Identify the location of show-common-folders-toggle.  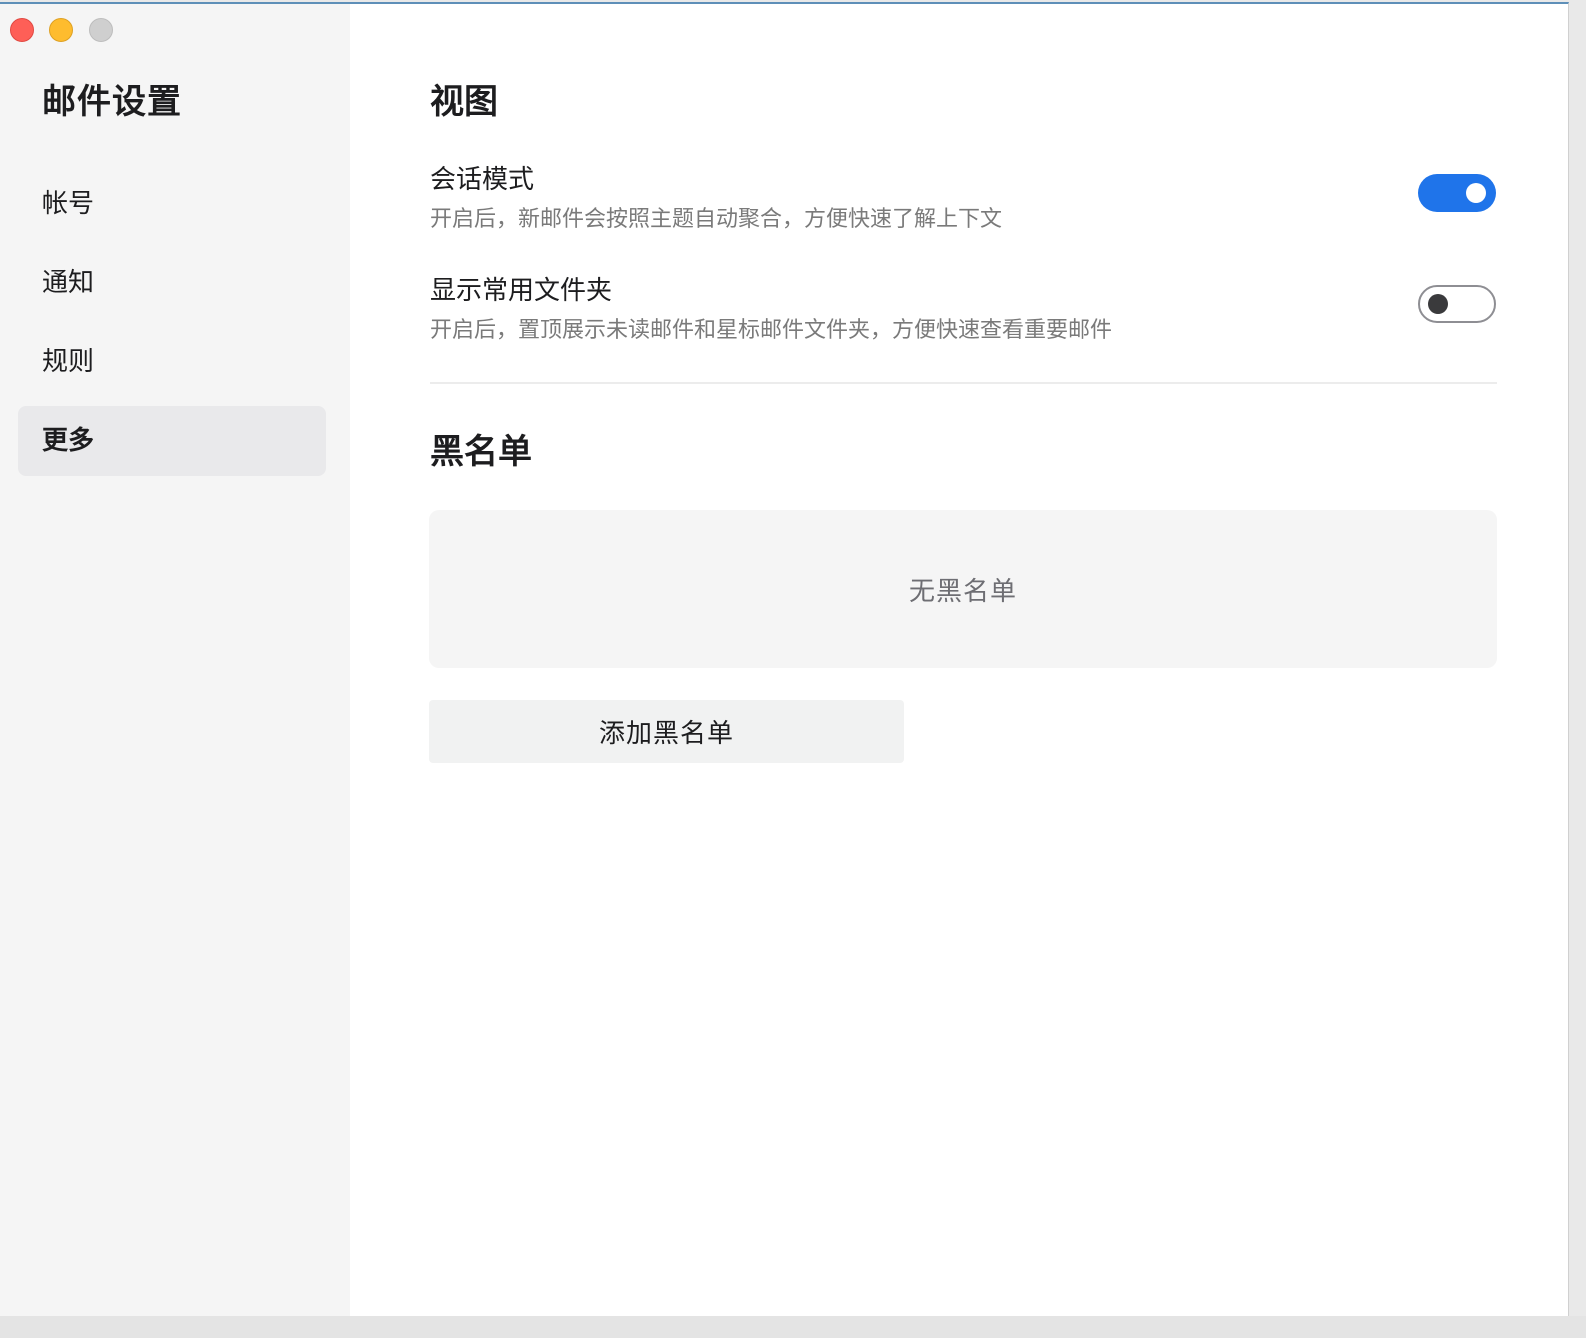
(1457, 304).